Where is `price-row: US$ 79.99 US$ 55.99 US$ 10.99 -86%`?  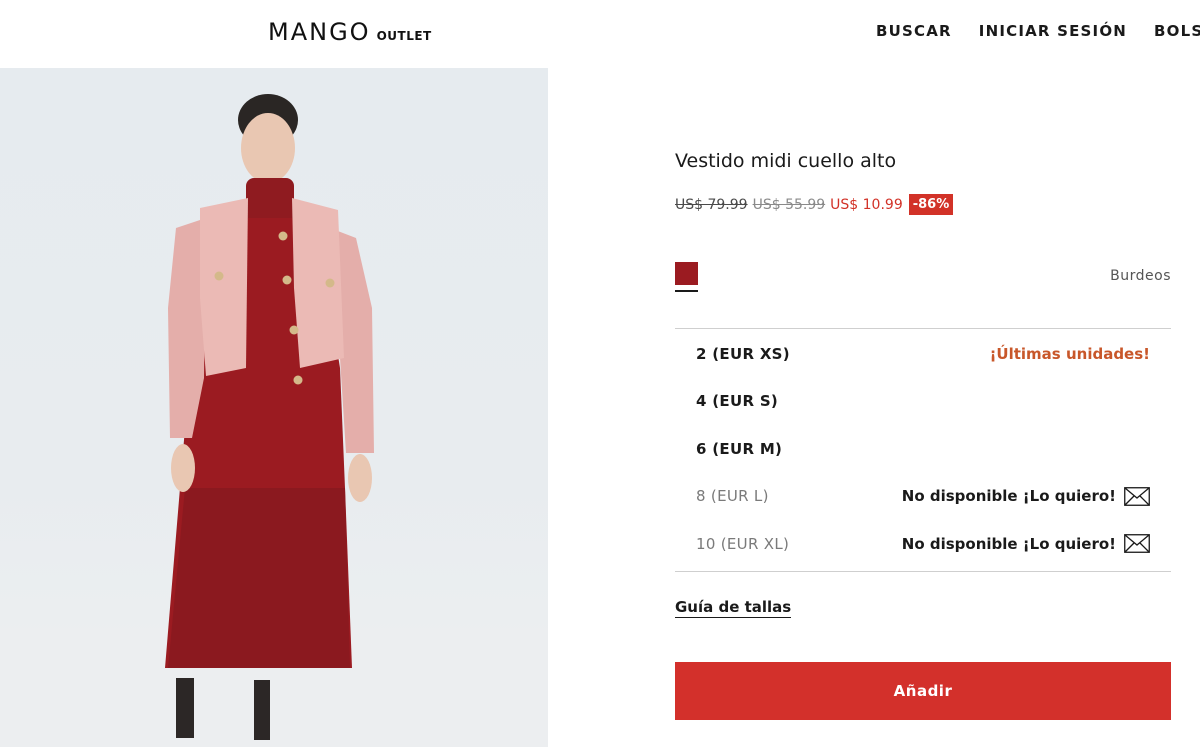
price-row: US$ 79.99 US$ 55.99 US$ 10.99 -86% is located at coordinates (923, 204).